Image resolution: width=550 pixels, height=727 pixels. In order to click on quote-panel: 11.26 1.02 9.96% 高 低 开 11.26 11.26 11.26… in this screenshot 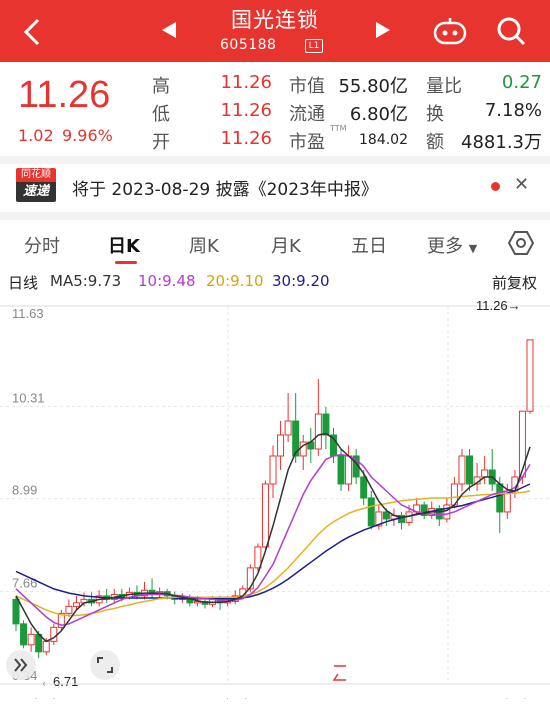, I will do `click(275, 110)`.